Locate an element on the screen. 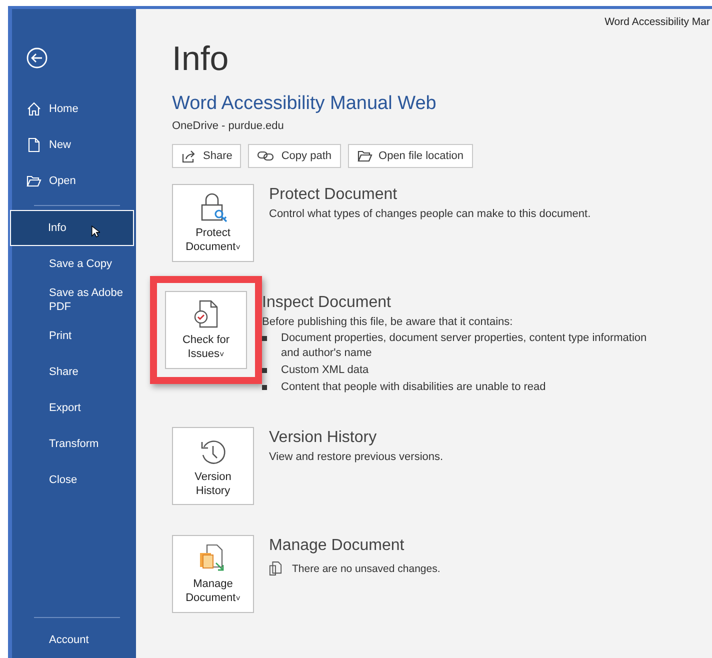  sidebar-item: Transform is located at coordinates (74, 444).